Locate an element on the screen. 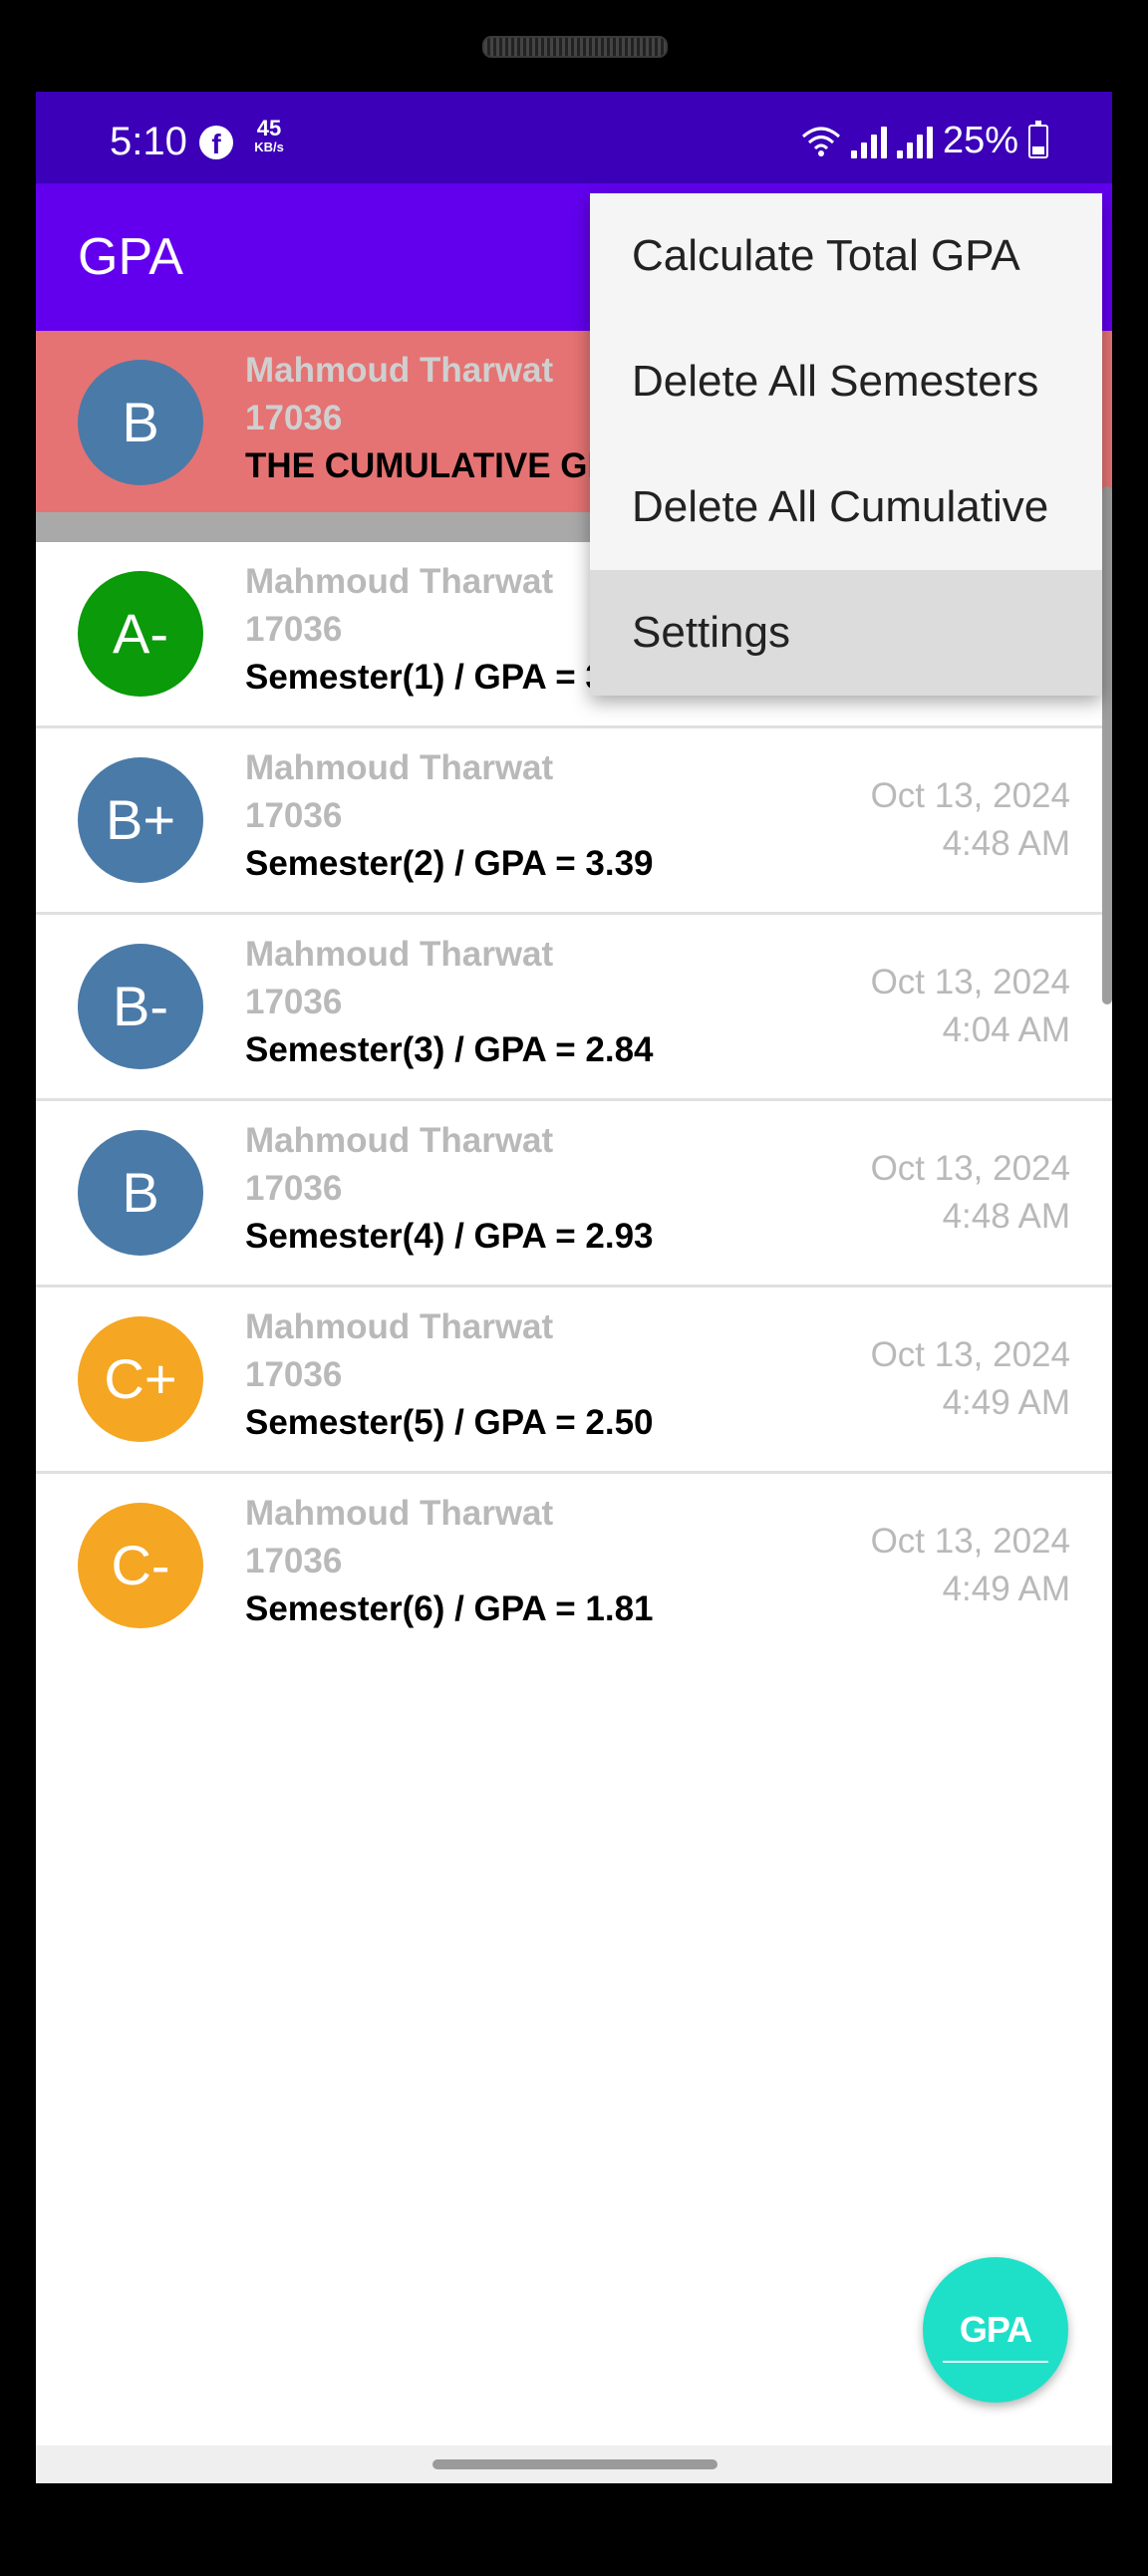  network-speed: 45 KB/s is located at coordinates (269, 135).